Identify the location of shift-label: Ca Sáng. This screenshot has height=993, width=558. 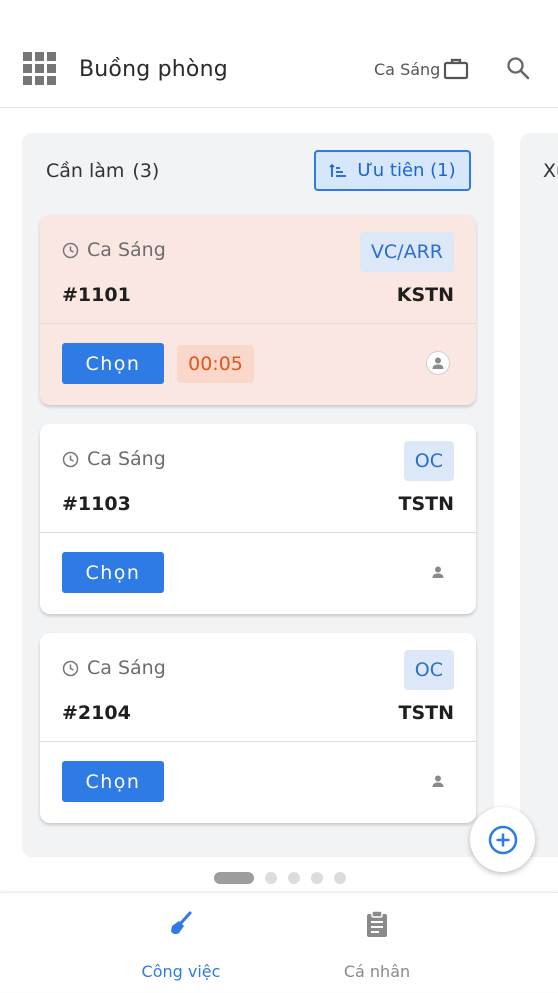
(407, 69).